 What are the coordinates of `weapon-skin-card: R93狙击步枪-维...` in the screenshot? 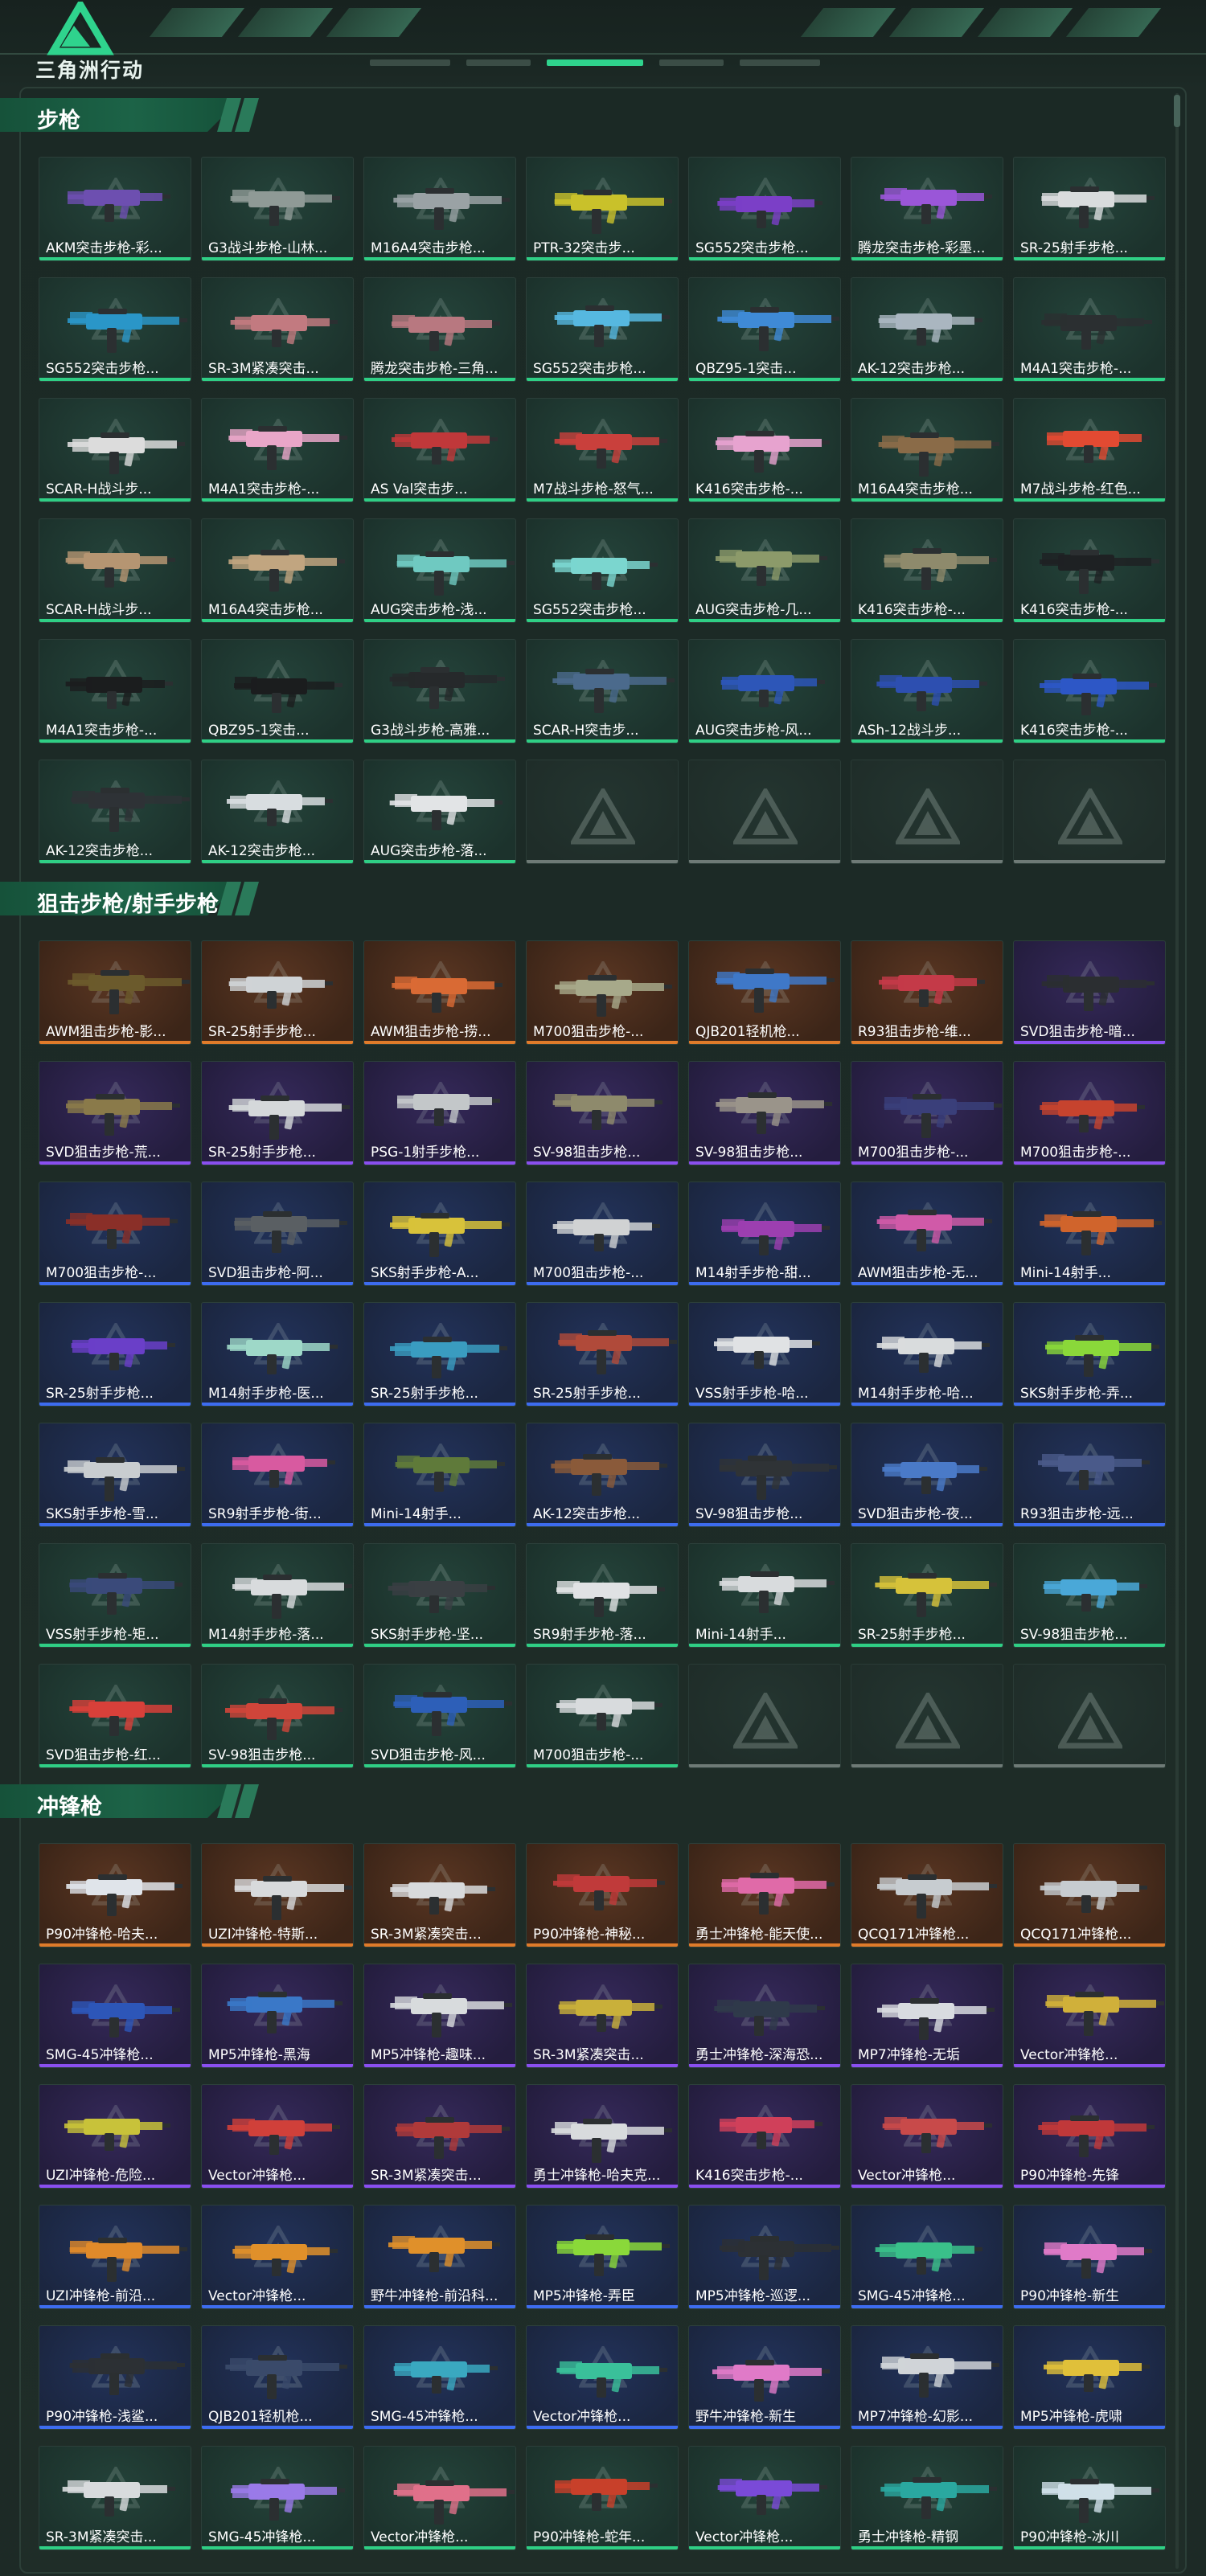 It's located at (927, 992).